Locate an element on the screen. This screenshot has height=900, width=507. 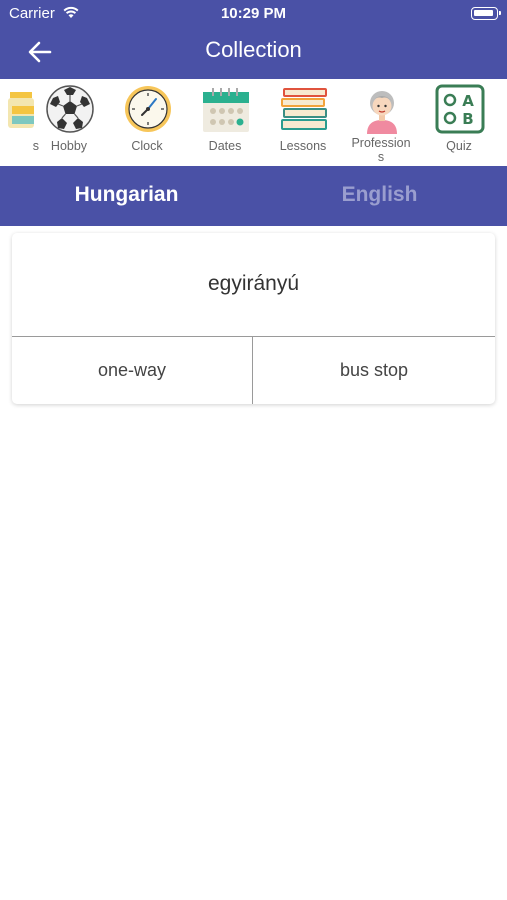
status-bar: Carrier 10:29 PM is located at coordinates (253, 14).